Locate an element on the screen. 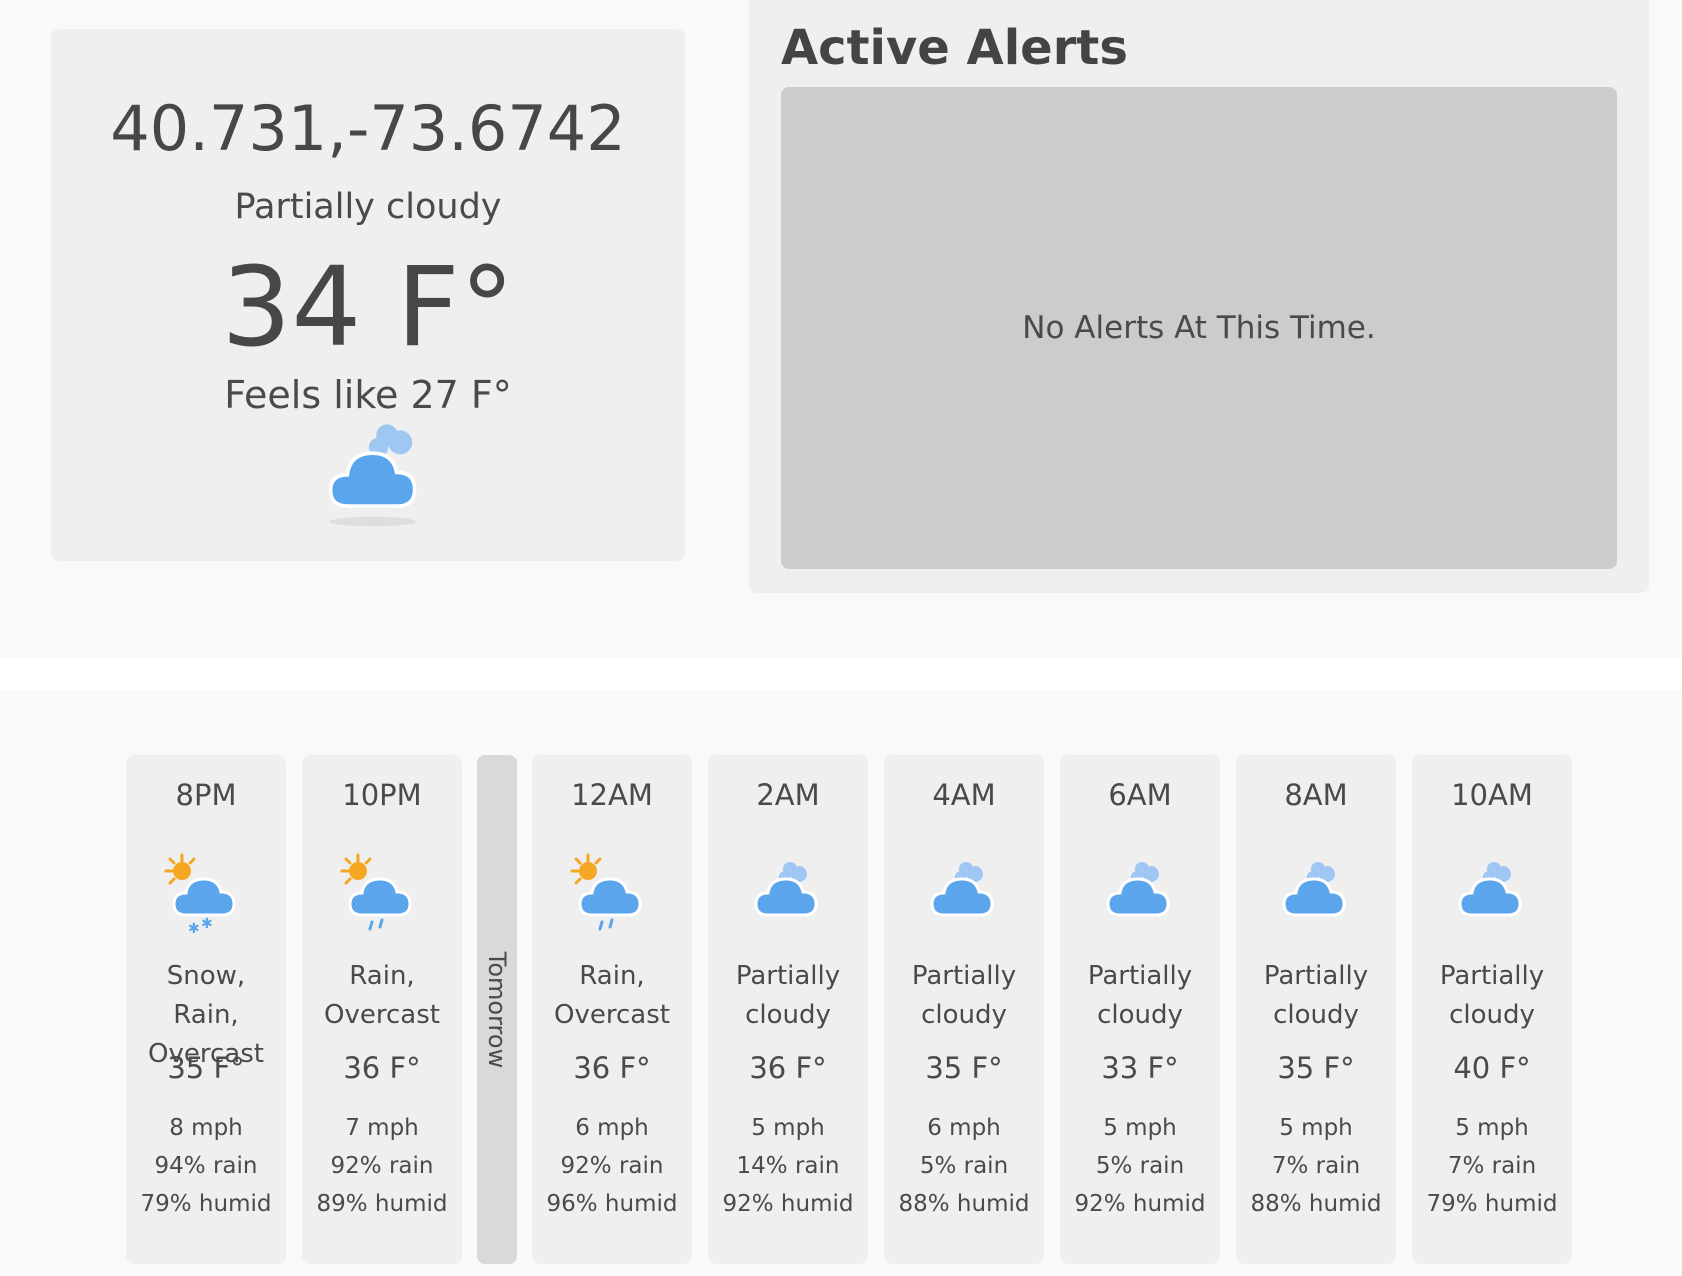 The image size is (1682, 1276). hour-wind: 7 mph is located at coordinates (382, 1128).